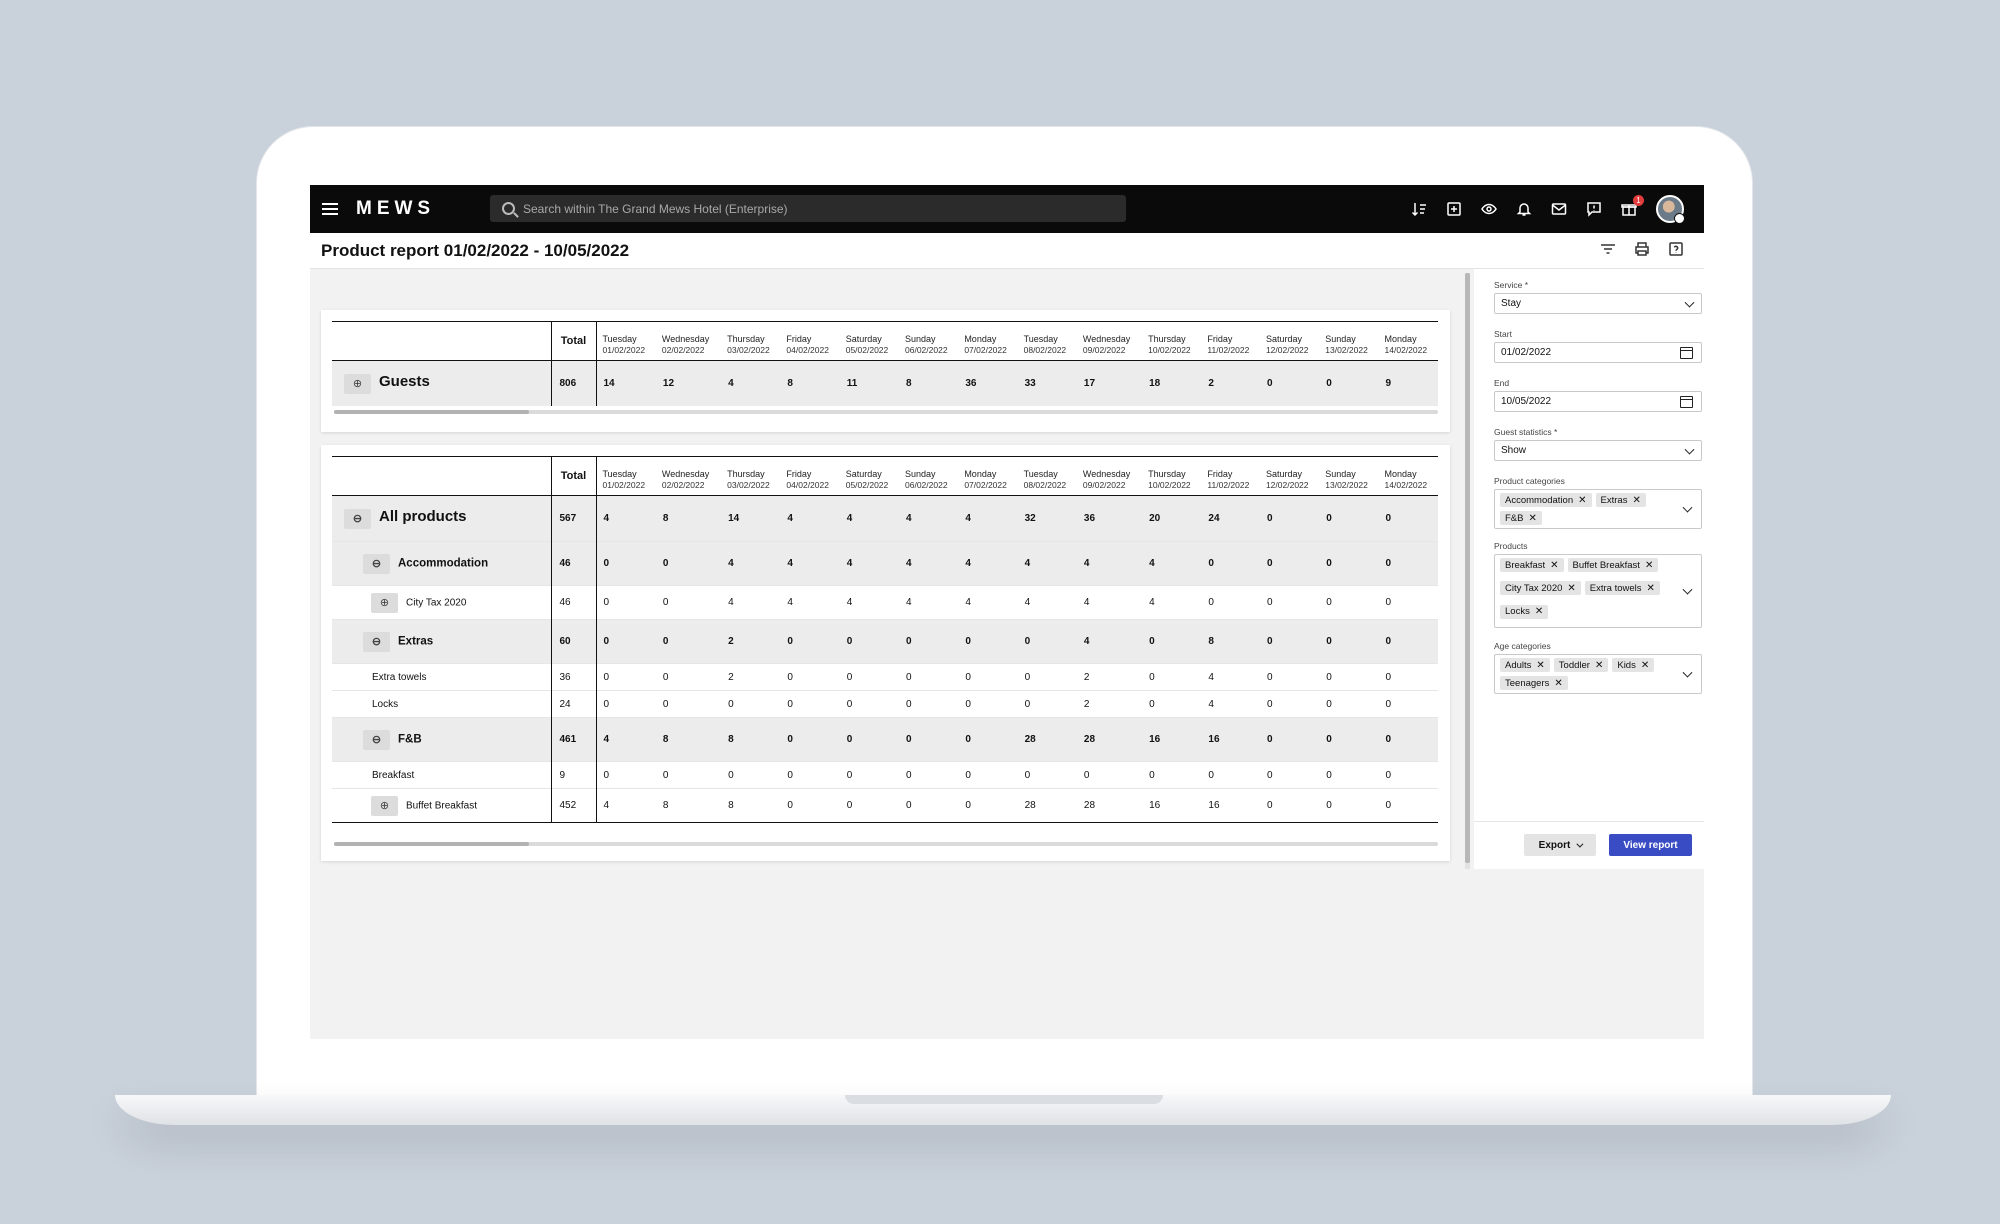  I want to click on product-category-chip: Accommodation ✕, so click(1546, 500).